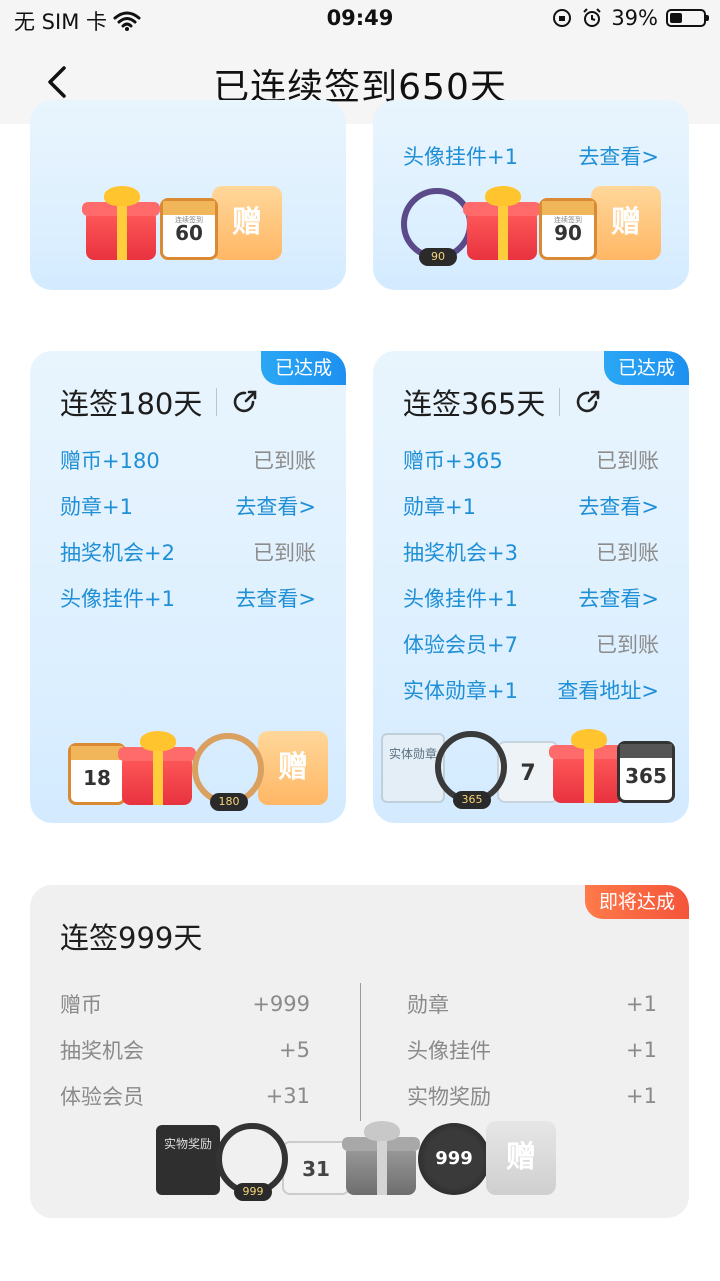 The image size is (720, 1281). Describe the element at coordinates (188, 460) in the screenshot. I see `reward-row: 赠币+180 已到账` at that location.